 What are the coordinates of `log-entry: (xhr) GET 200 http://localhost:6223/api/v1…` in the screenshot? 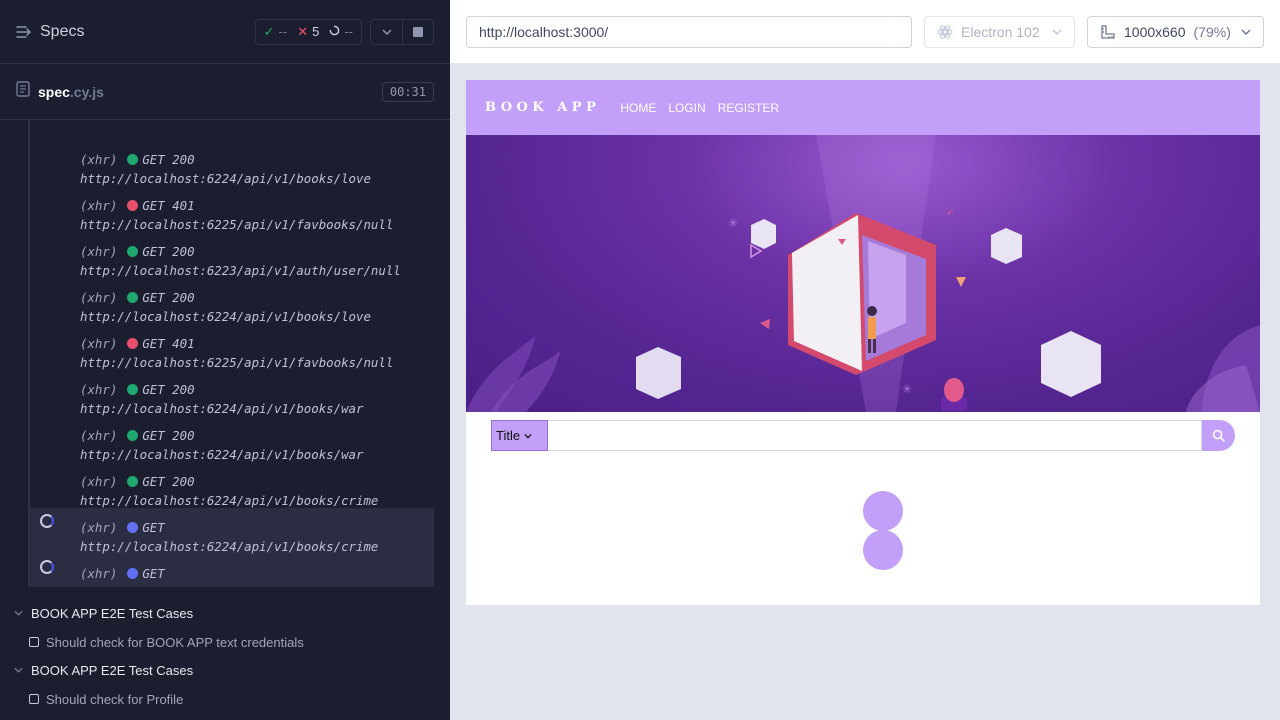 It's located at (232, 255).